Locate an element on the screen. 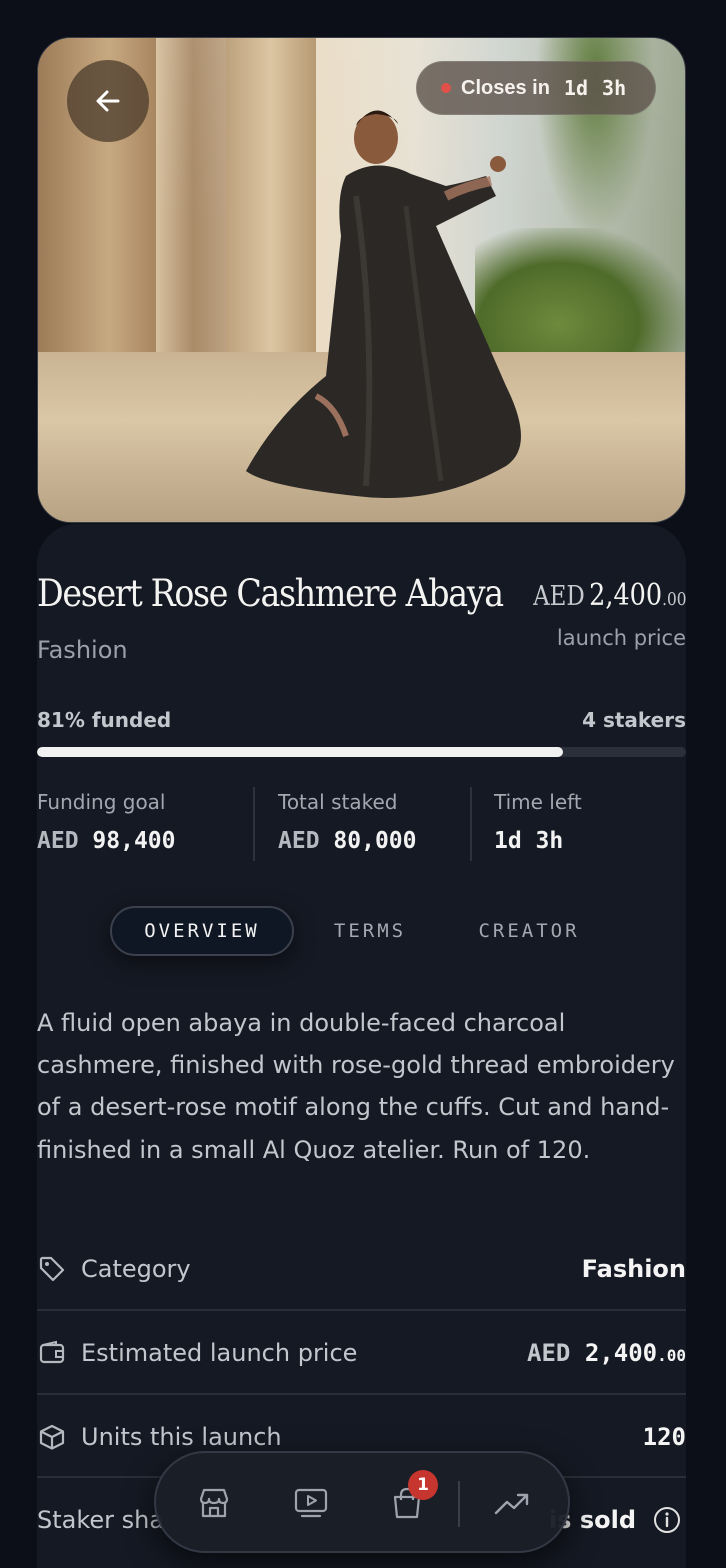  arrow-left-icon is located at coordinates (108, 101).